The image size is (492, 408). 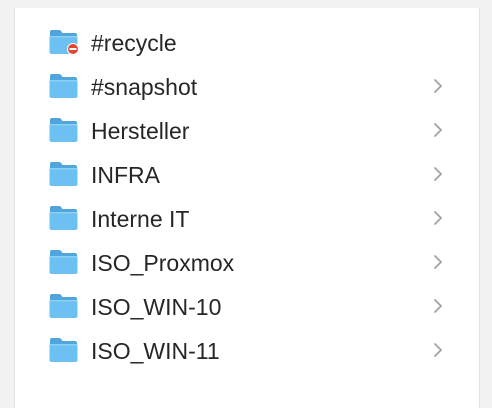 What do you see at coordinates (125, 175) in the screenshot?
I see `folder-name: INFRA` at bounding box center [125, 175].